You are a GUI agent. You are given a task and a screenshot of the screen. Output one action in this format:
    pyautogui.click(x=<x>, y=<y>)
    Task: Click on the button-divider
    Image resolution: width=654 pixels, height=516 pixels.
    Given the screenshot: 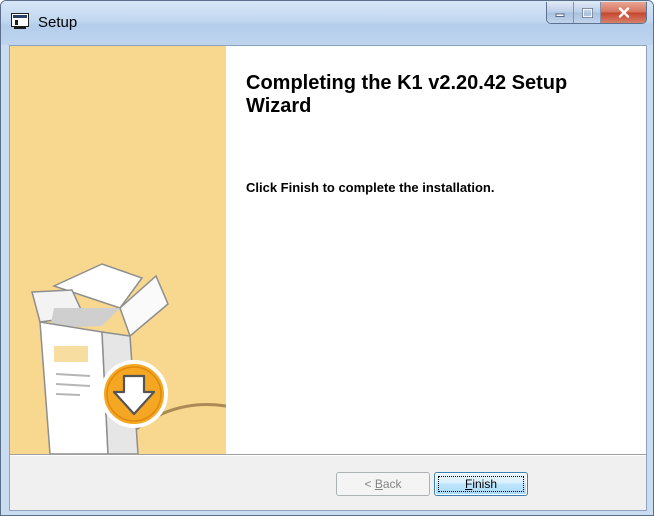 What is the action you would take?
    pyautogui.click(x=328, y=455)
    